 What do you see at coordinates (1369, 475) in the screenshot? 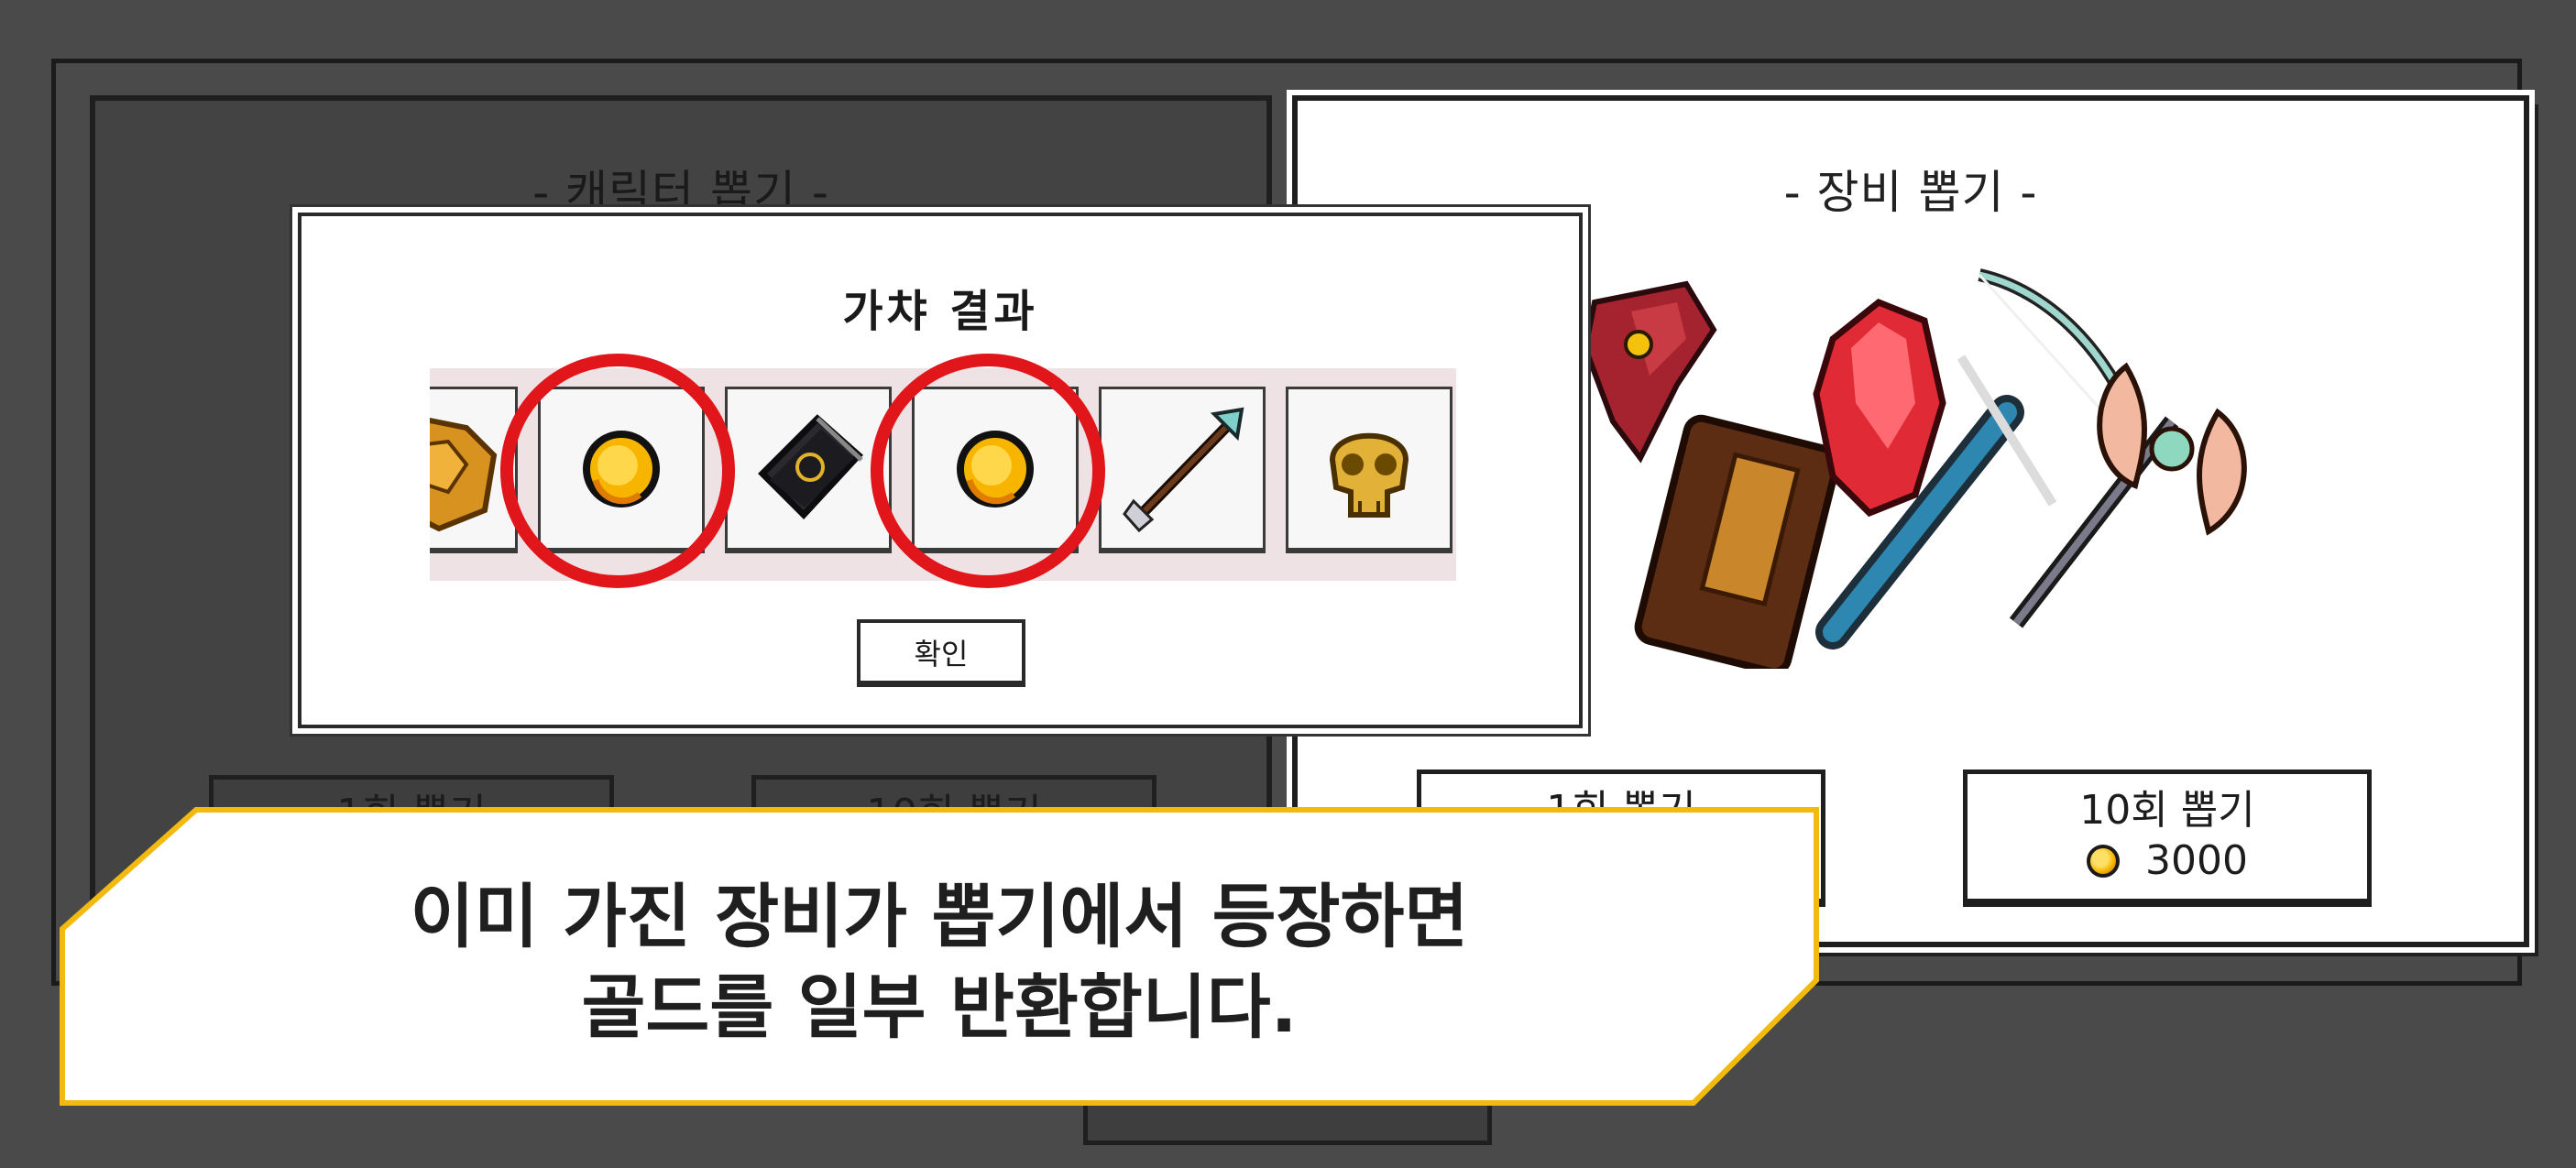
I see `golden-skull-icon` at bounding box center [1369, 475].